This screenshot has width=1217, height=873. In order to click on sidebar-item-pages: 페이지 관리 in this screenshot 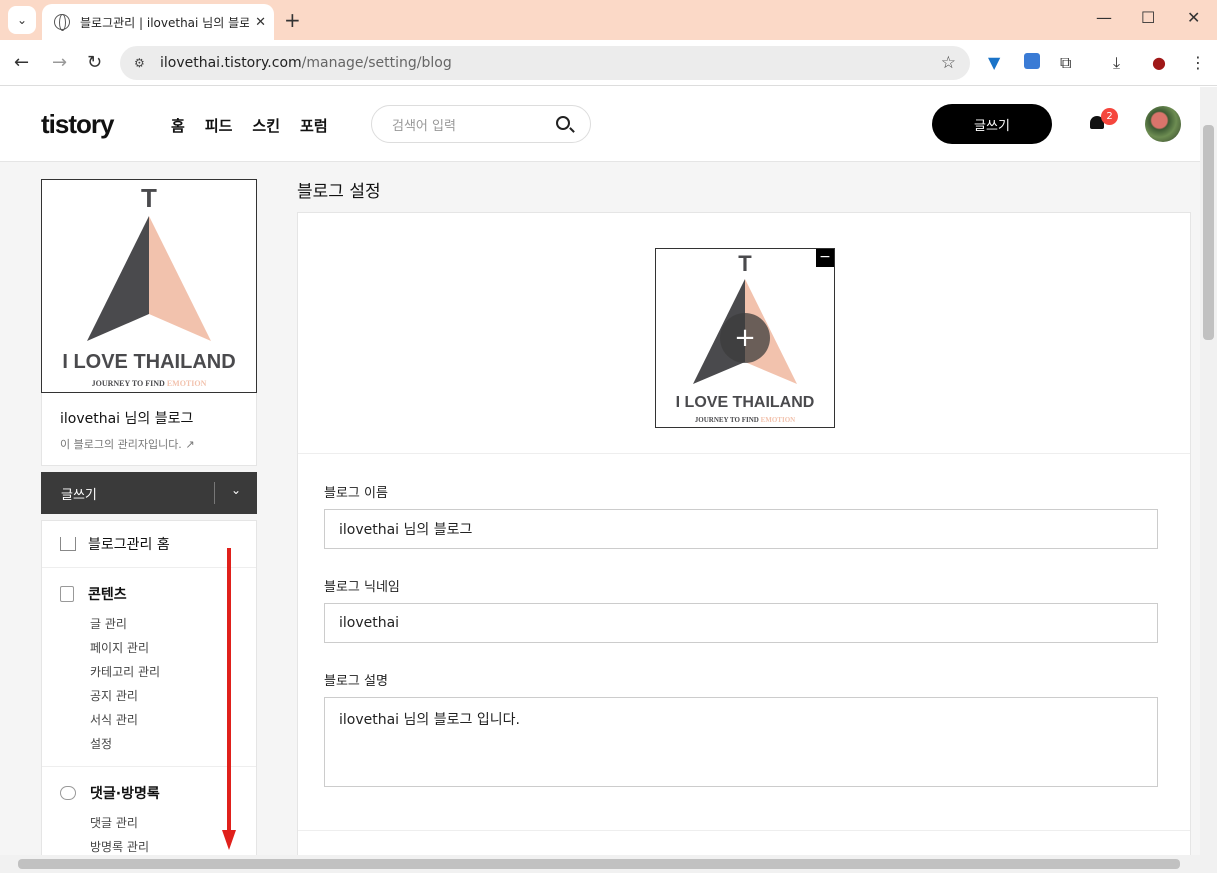, I will do `click(149, 648)`.